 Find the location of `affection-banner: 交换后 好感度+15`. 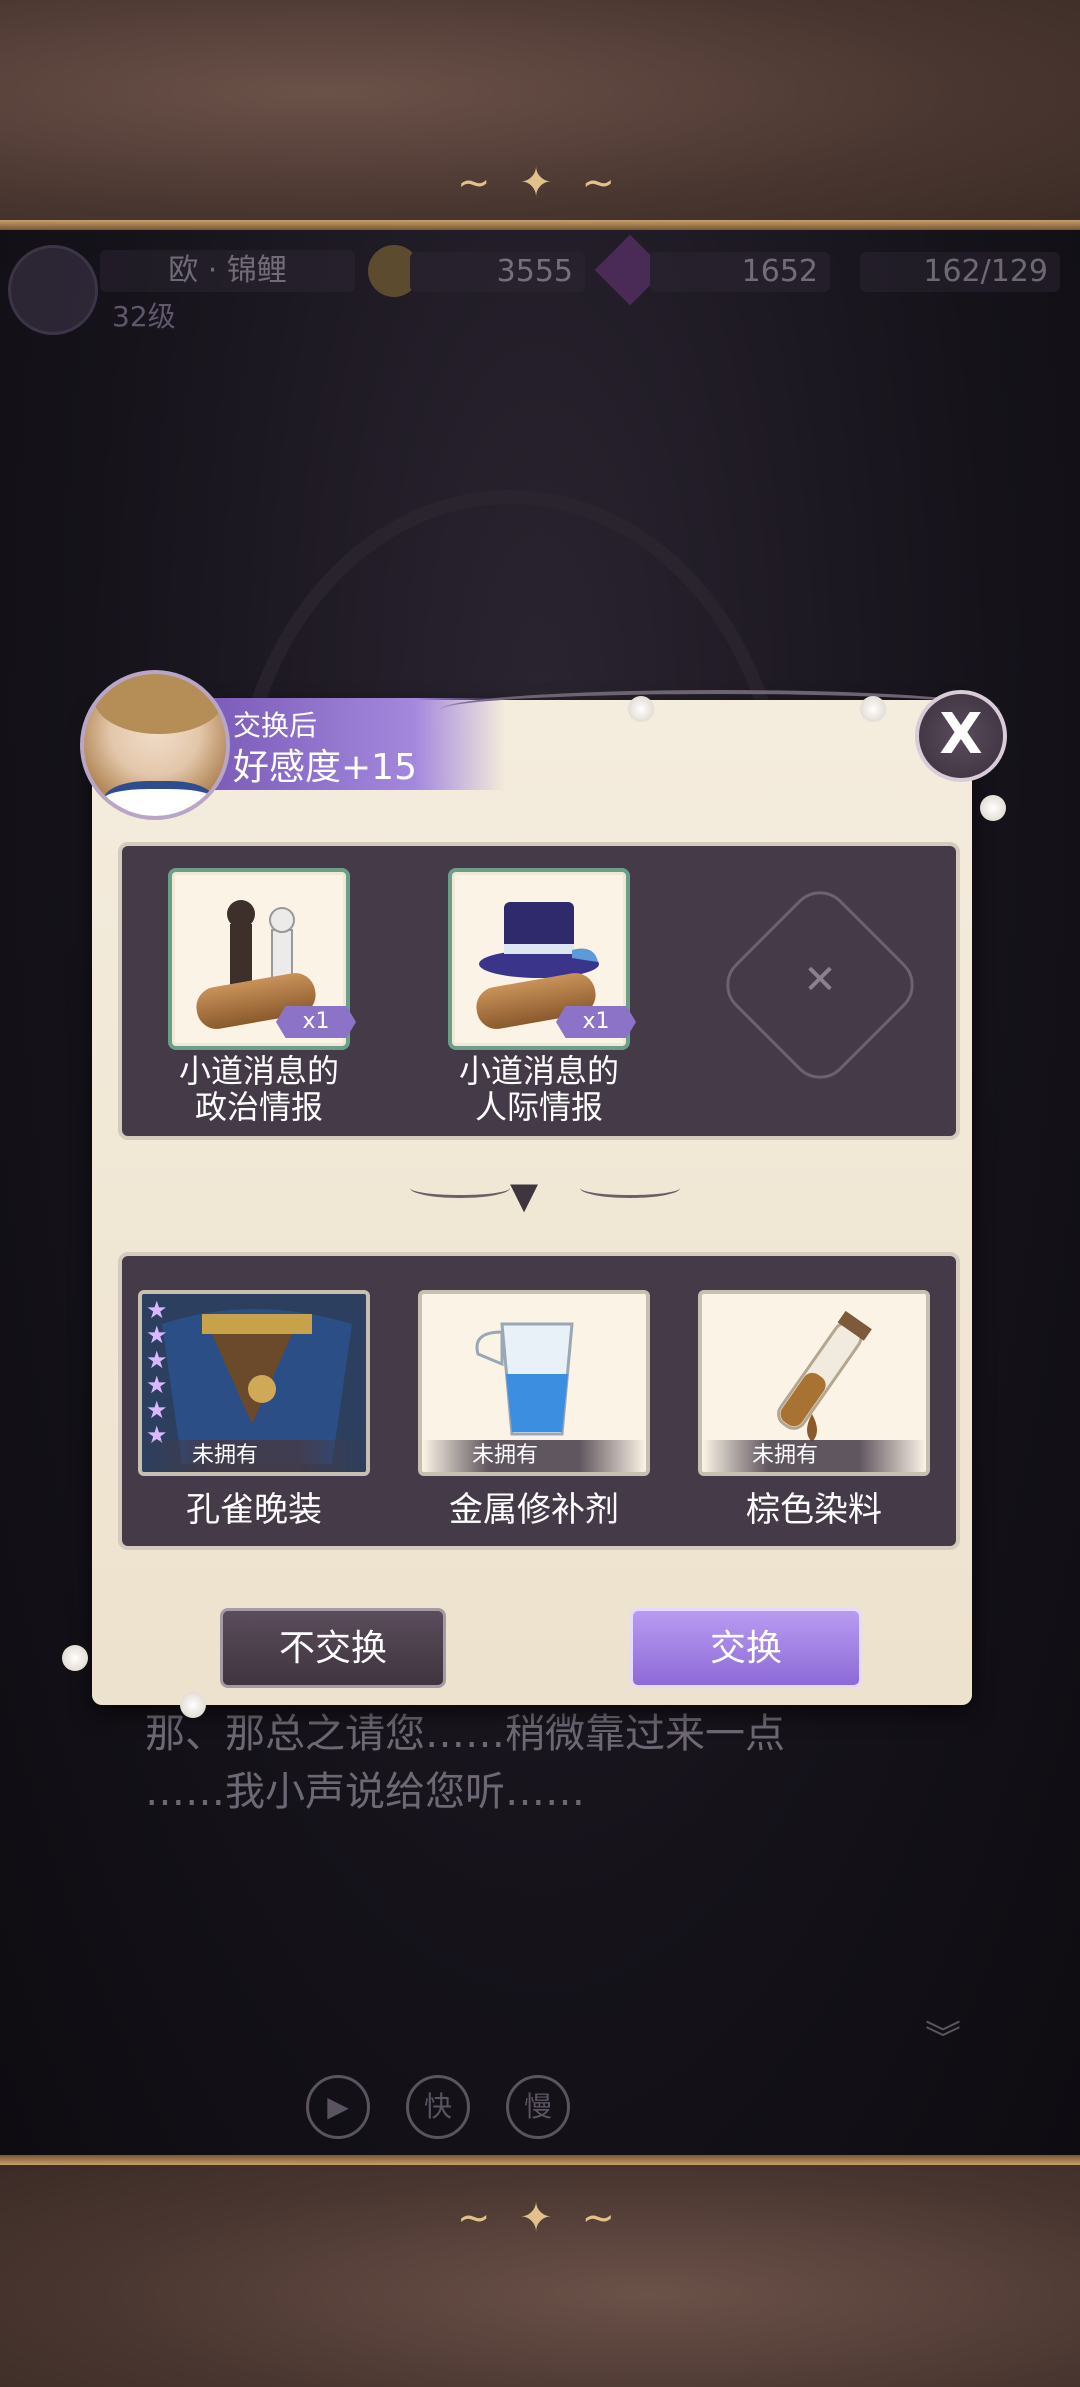

affection-banner: 交换后 好感度+15 is located at coordinates (355, 744).